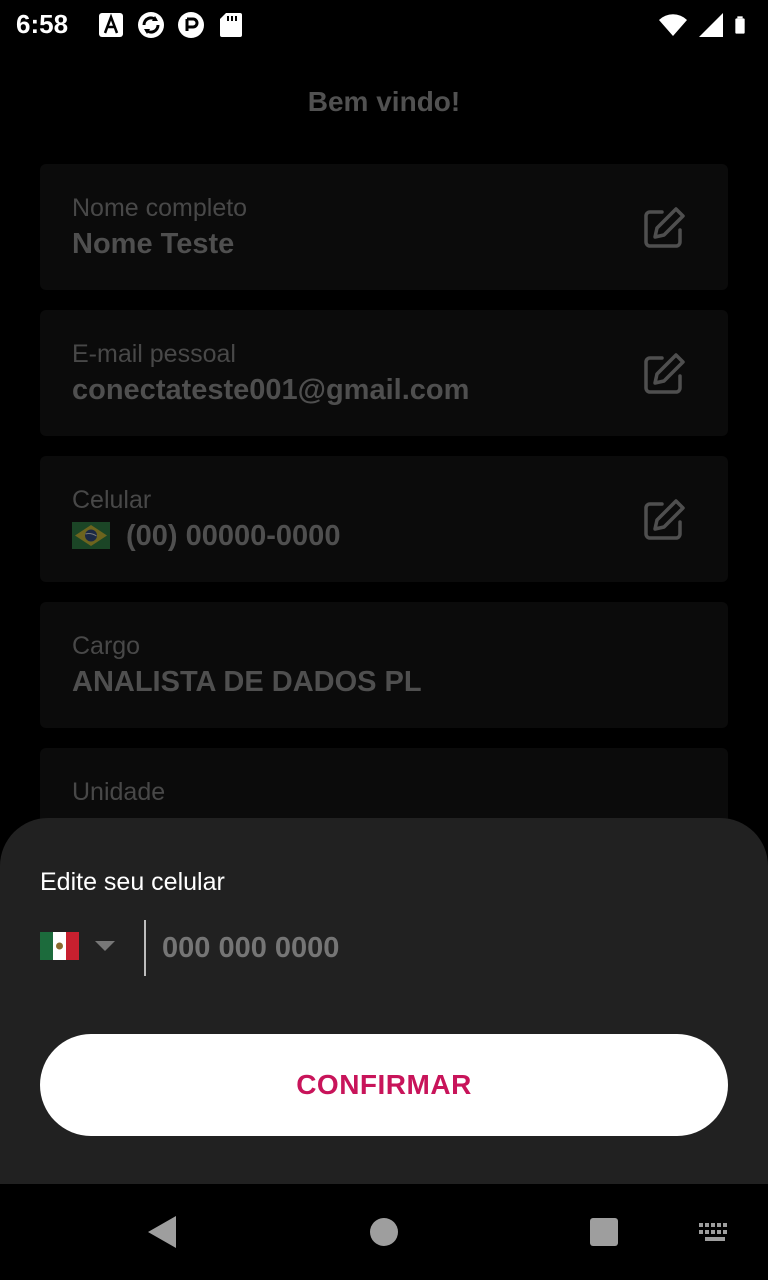 This screenshot has height=1280, width=768. Describe the element at coordinates (162, 1232) in the screenshot. I see `back-icon` at that location.